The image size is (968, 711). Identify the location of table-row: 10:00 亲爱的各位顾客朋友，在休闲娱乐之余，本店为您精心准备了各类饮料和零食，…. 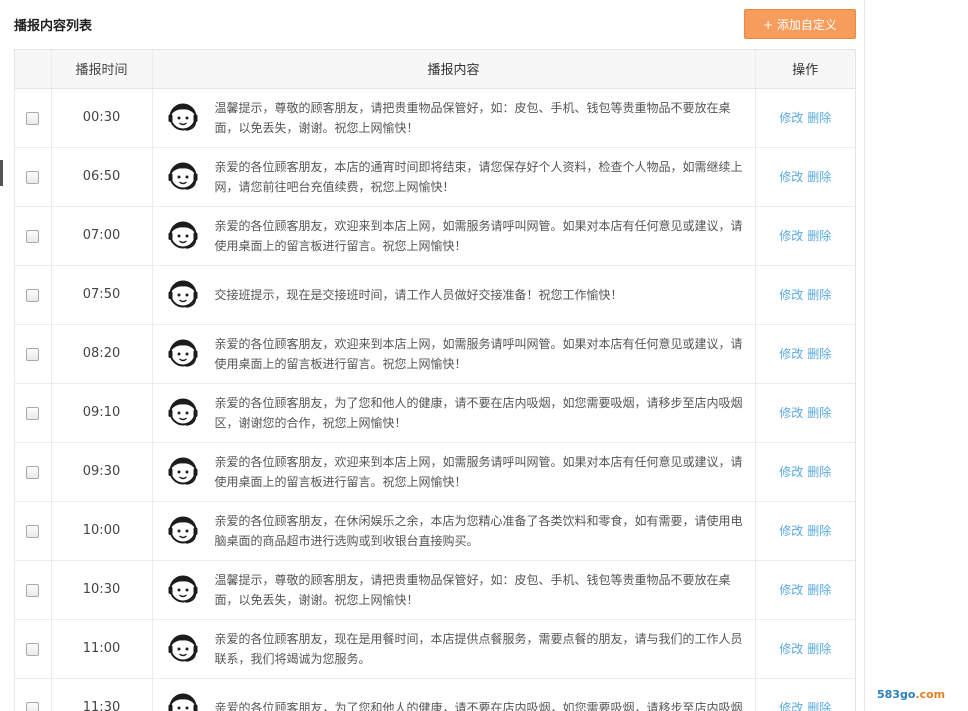
(435, 531).